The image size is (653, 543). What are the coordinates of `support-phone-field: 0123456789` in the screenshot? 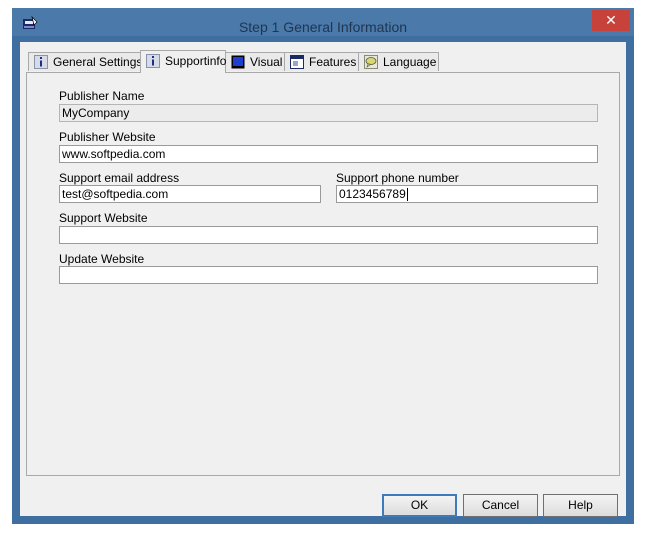 It's located at (467, 194).